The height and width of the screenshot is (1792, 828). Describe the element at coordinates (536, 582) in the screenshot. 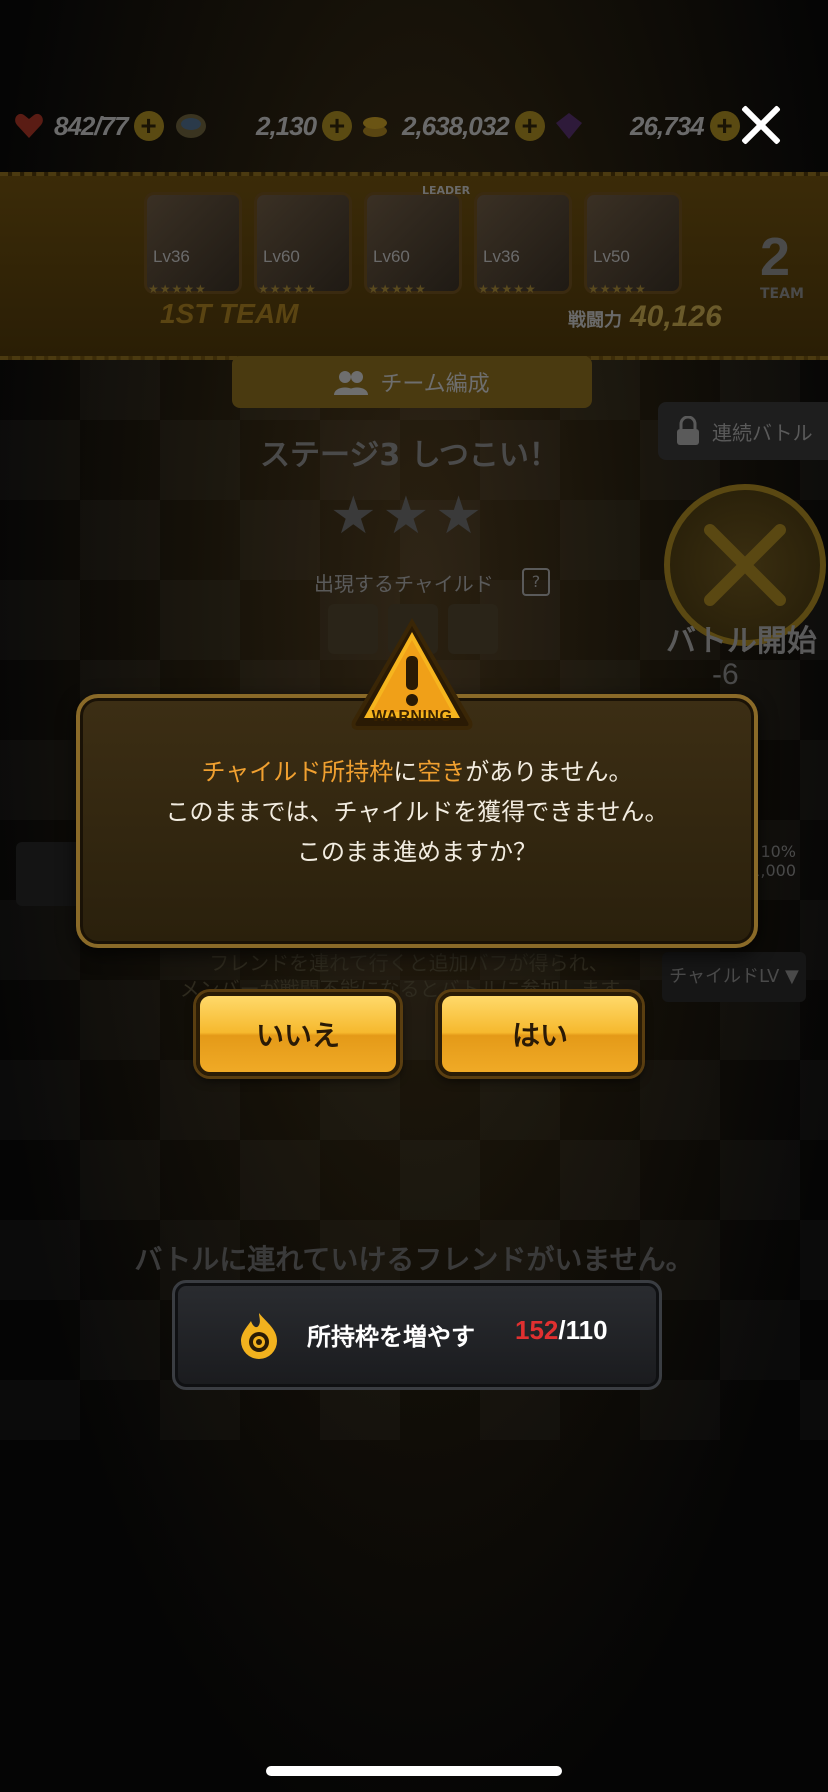

I see `help-icon: ?` at that location.